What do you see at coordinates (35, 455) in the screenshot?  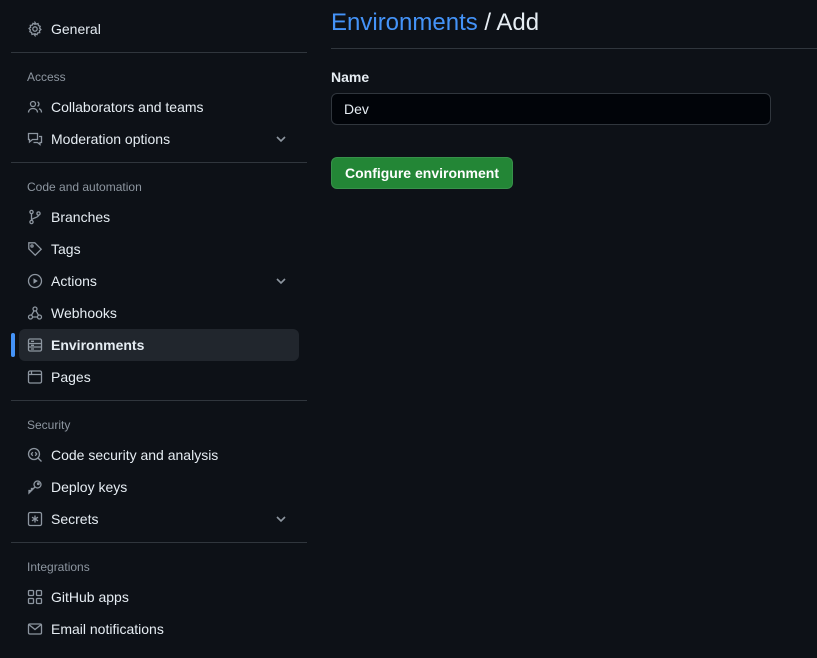 I see `codescan-icon` at bounding box center [35, 455].